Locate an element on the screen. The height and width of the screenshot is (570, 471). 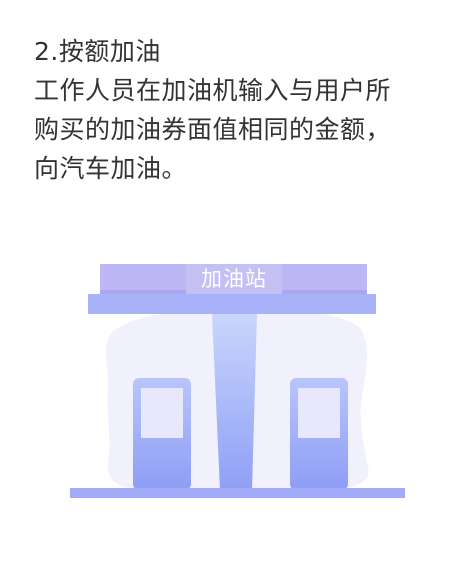
left-pump-screen is located at coordinates (162, 413).